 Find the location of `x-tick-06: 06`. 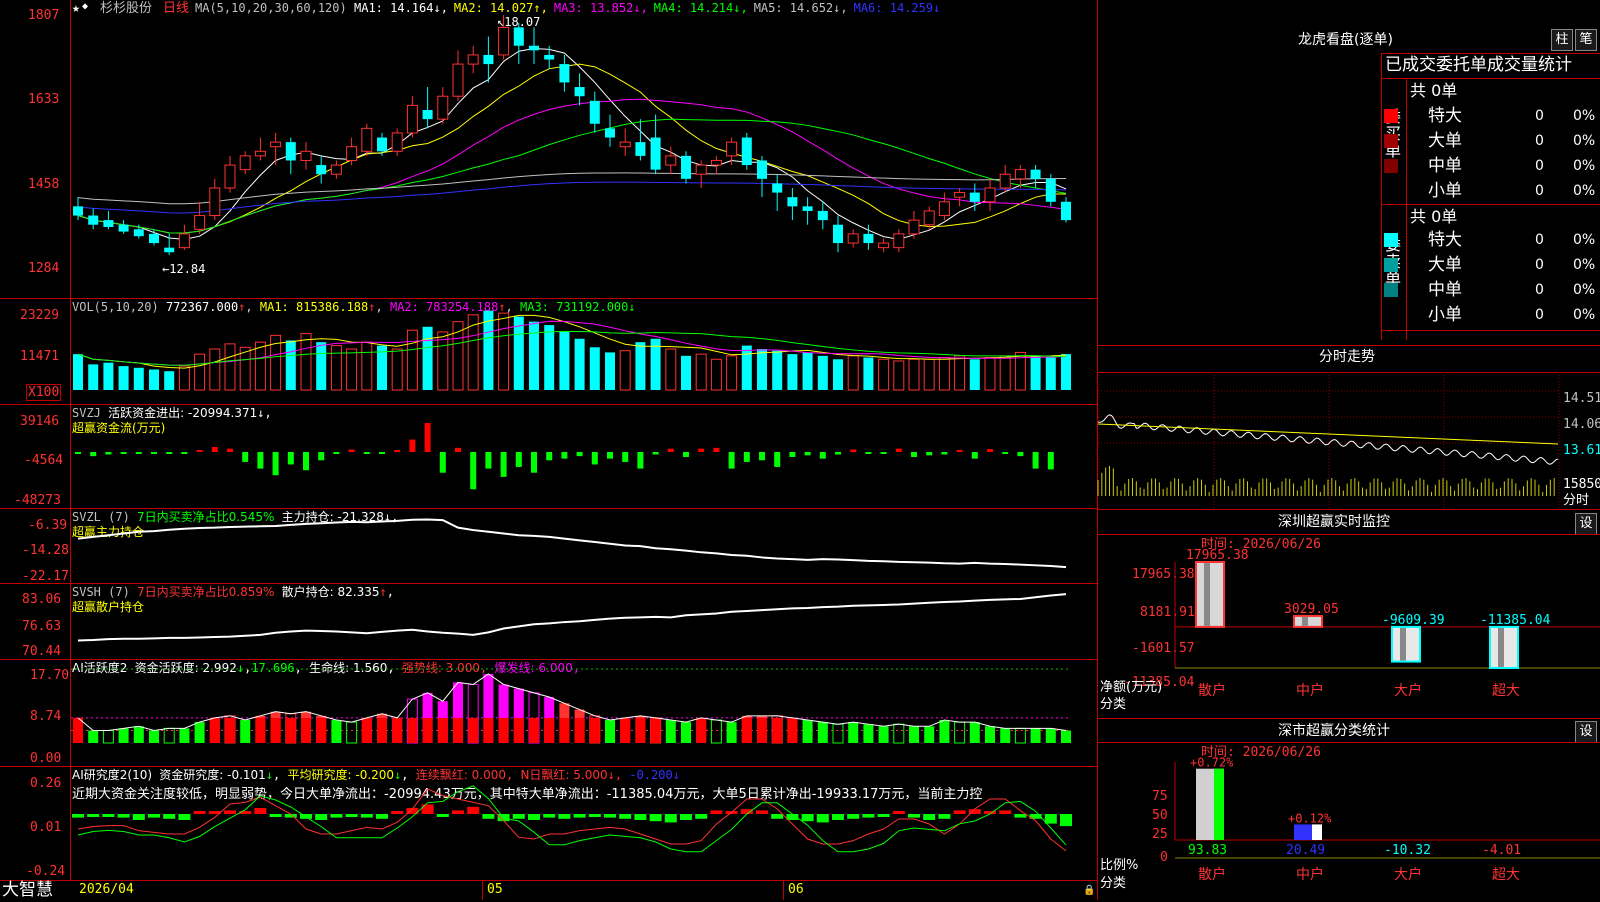

x-tick-06: 06 is located at coordinates (796, 889).